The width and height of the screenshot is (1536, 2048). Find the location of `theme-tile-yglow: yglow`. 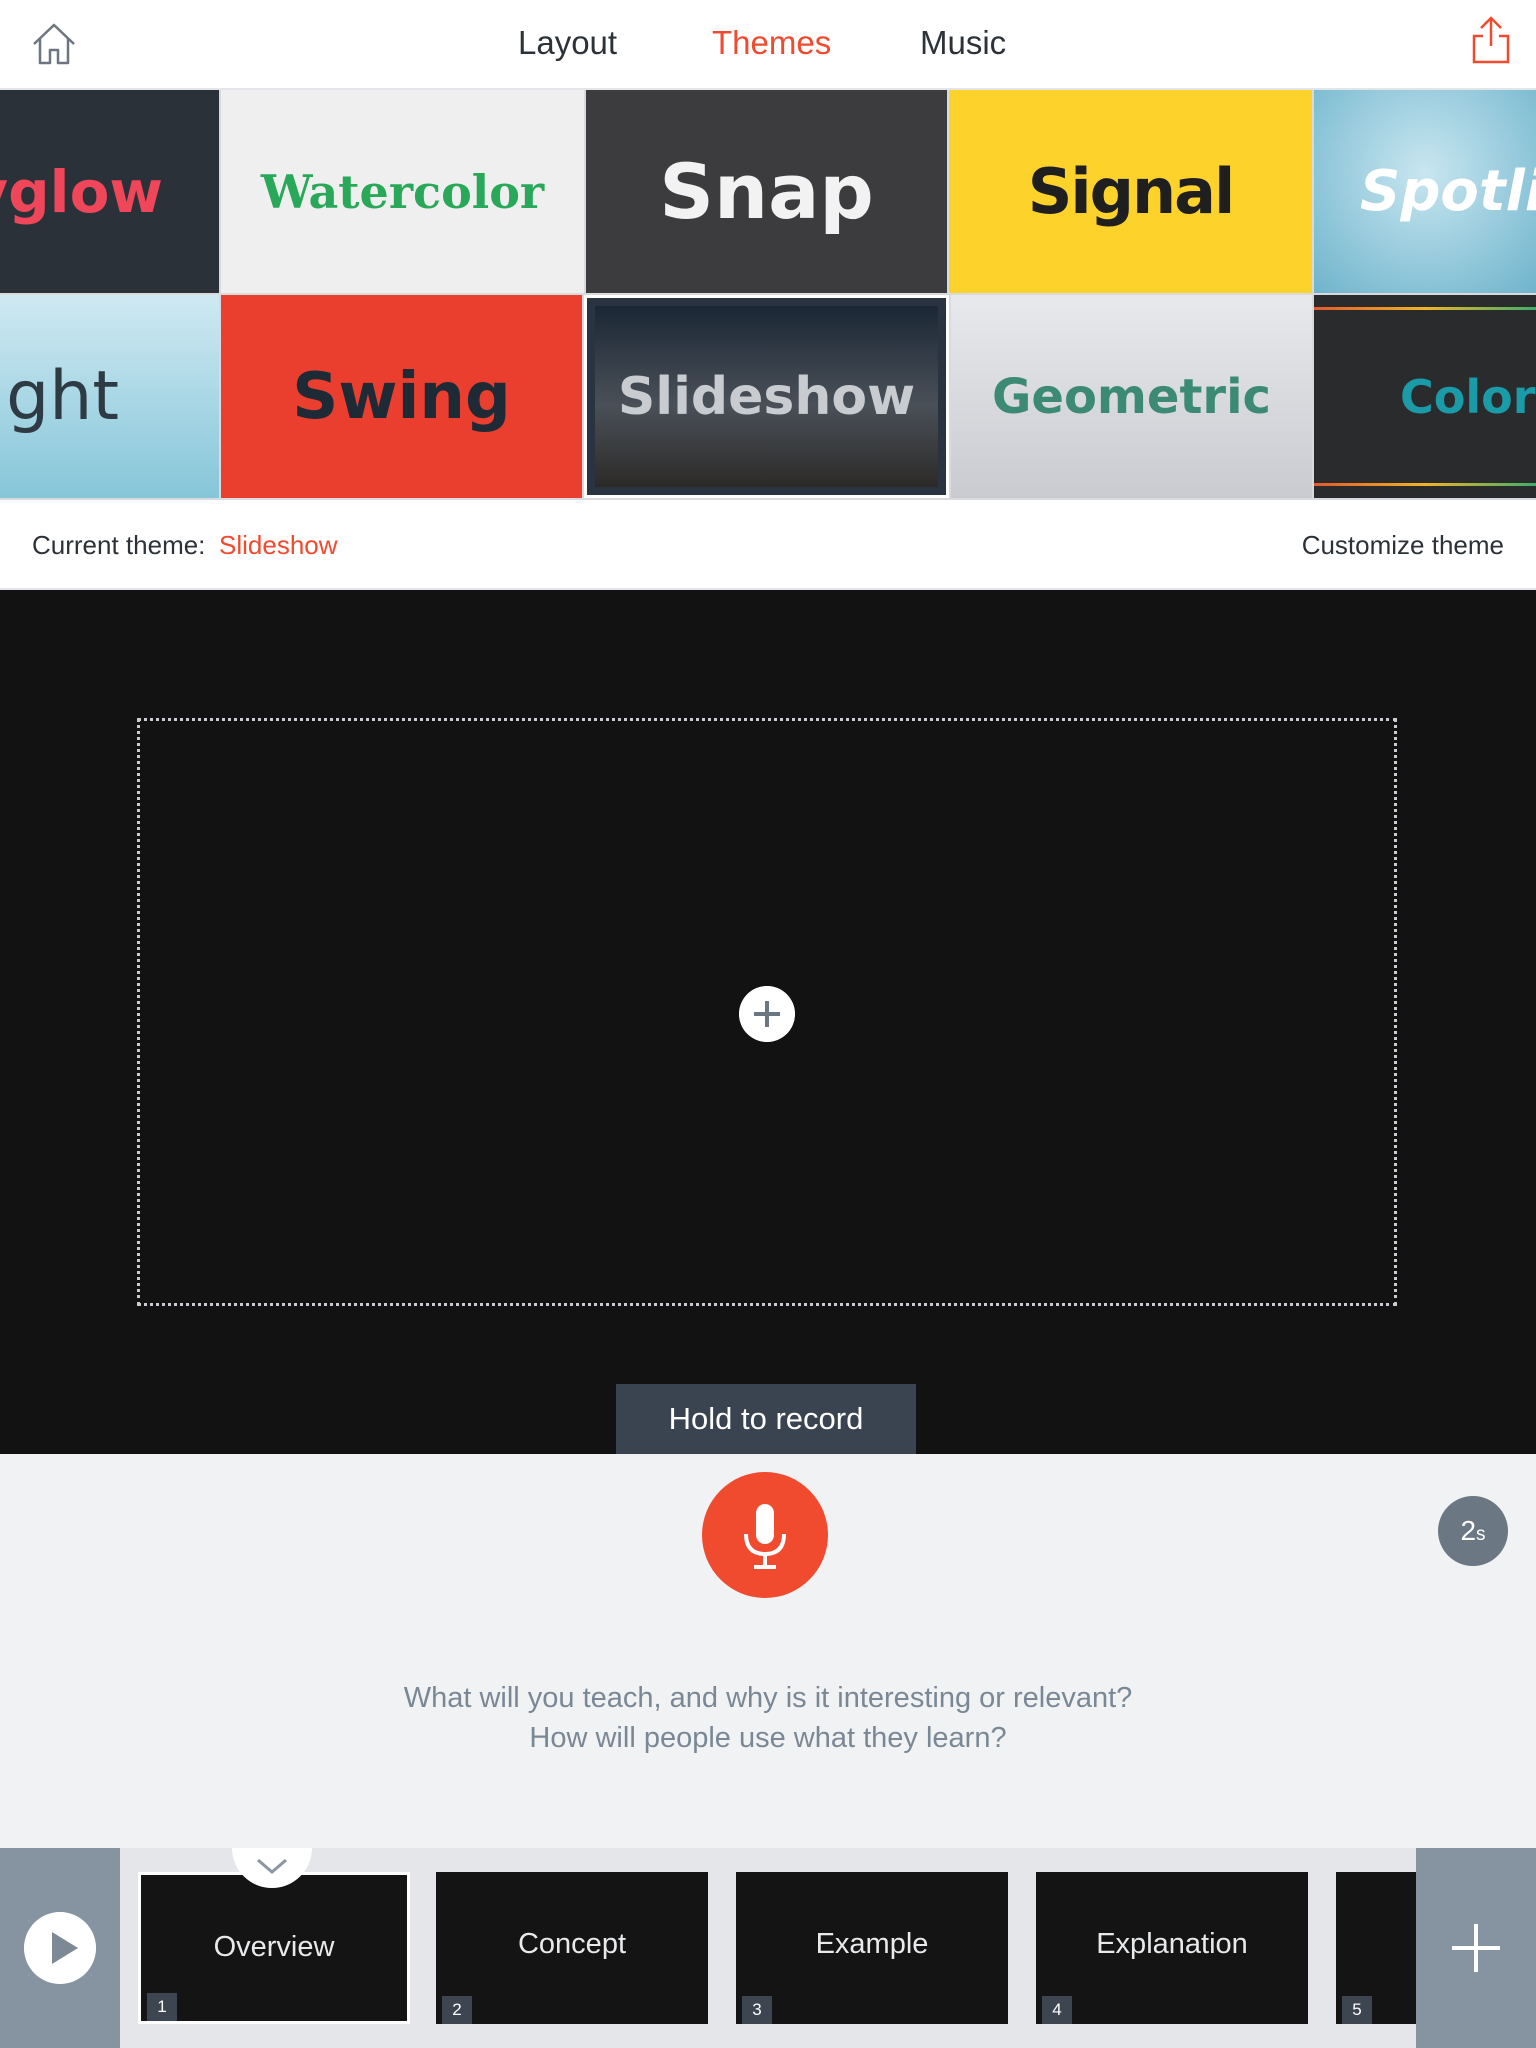

theme-tile-yglow: yglow is located at coordinates (109, 191).